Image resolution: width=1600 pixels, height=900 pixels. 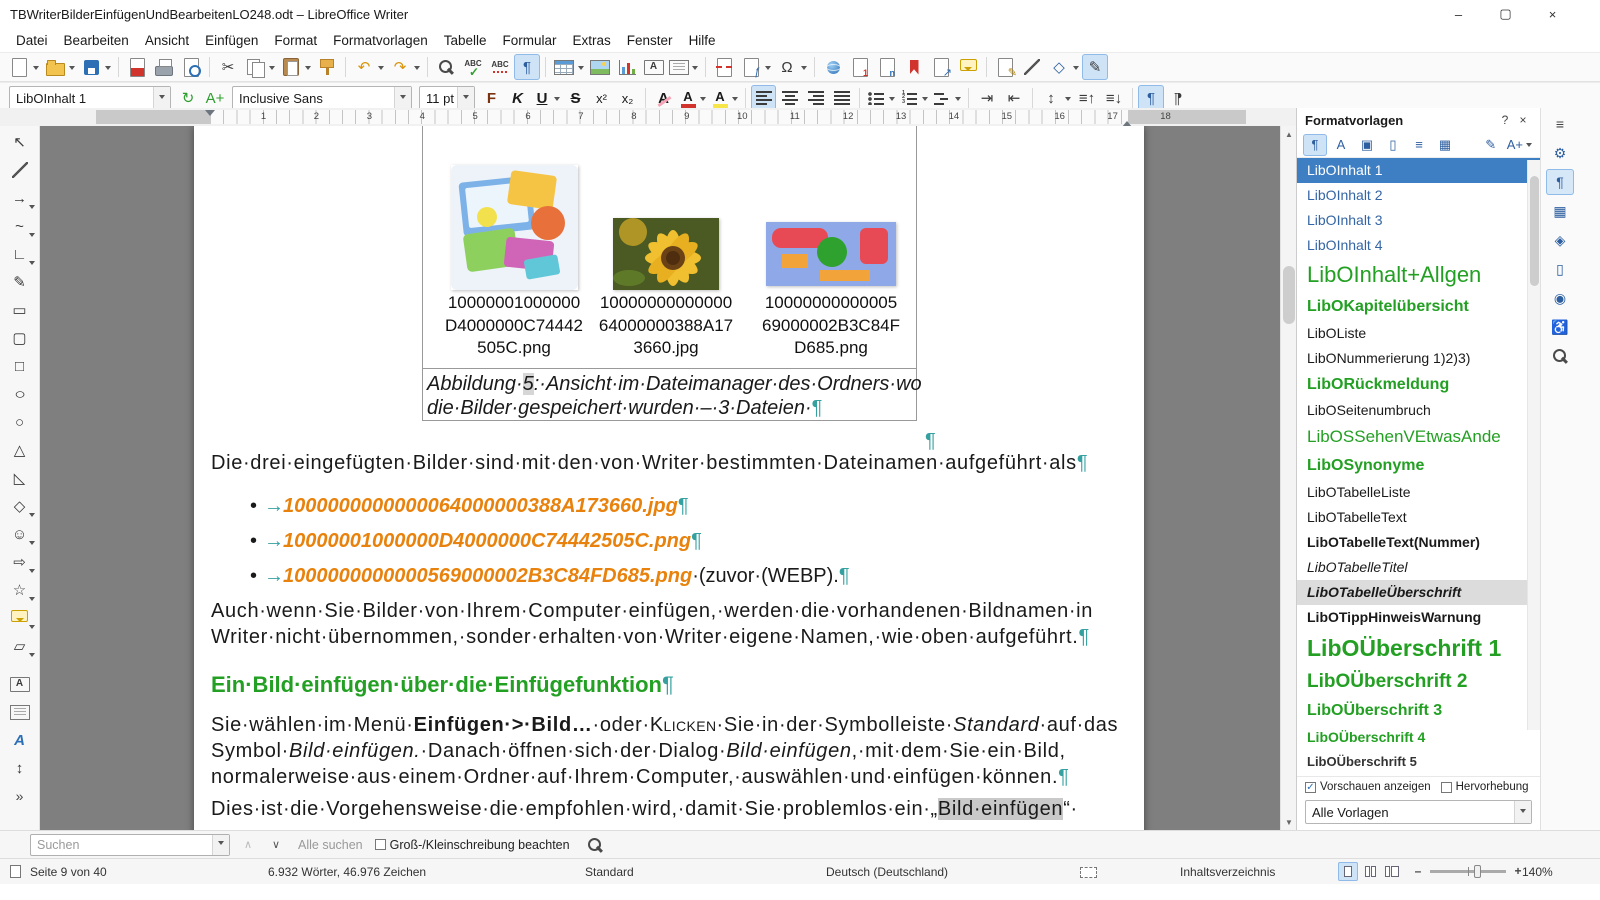 What do you see at coordinates (130, 844) in the screenshot?
I see `search-input: Suchen` at bounding box center [130, 844].